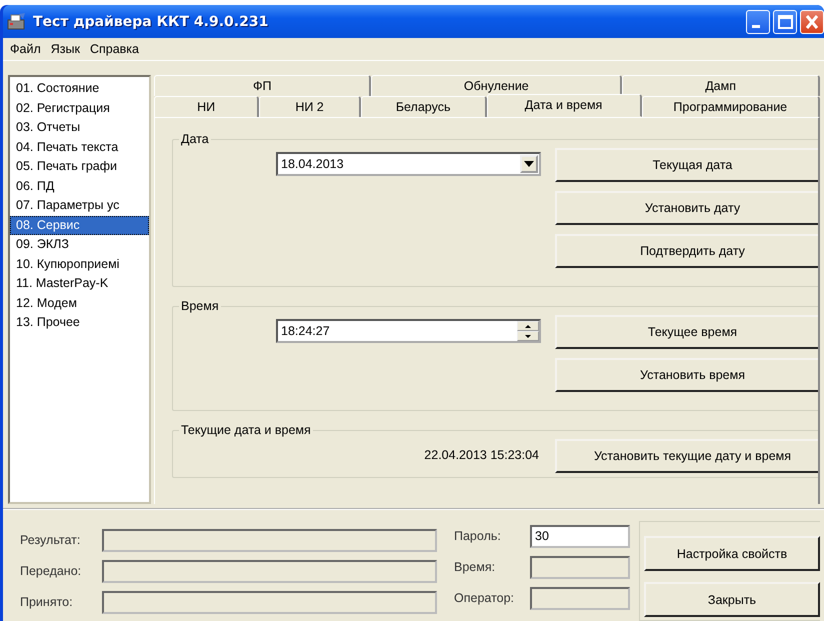  Describe the element at coordinates (475, 567) in the screenshot. I see `field-label: Время:` at that location.